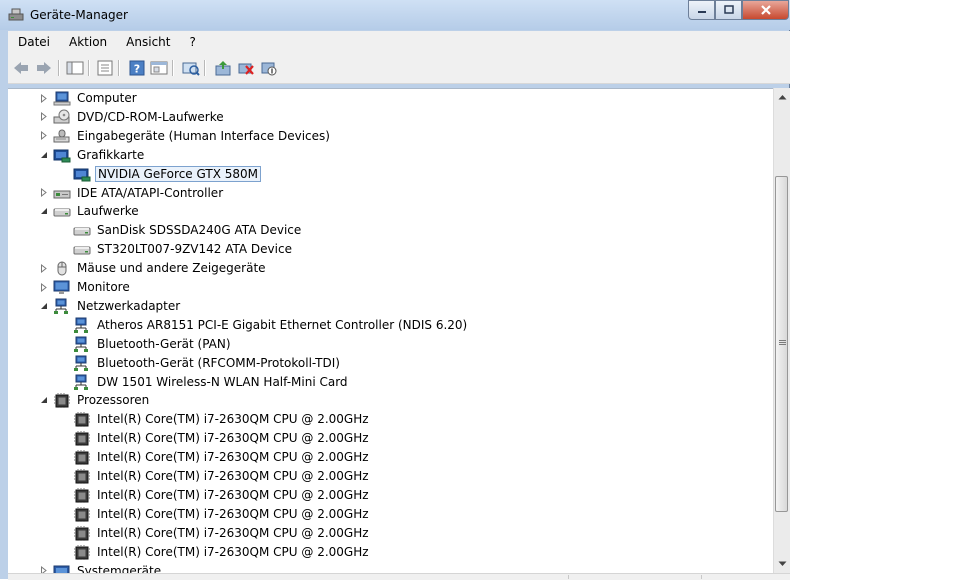 This screenshot has height=580, width=960. I want to click on device-category: Prozessoren, so click(95, 400).